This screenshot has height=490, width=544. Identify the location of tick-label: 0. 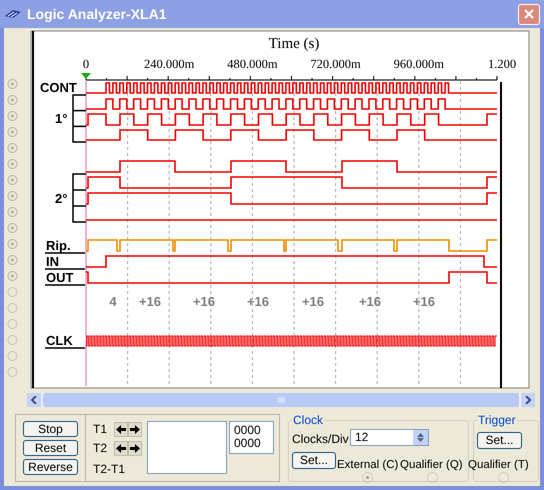
(86, 64).